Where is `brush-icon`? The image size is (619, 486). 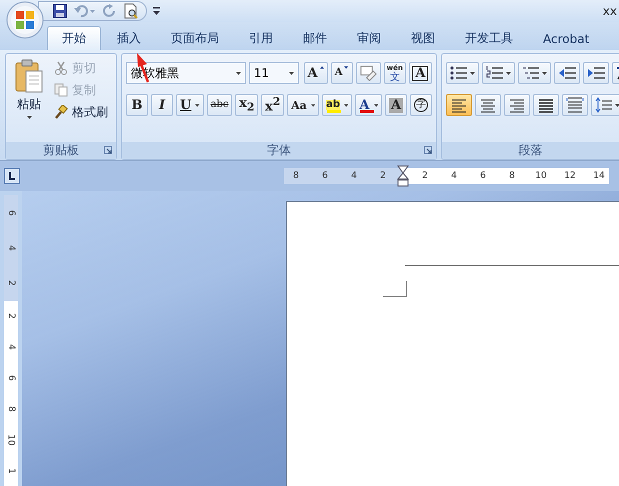 brush-icon is located at coordinates (61, 112).